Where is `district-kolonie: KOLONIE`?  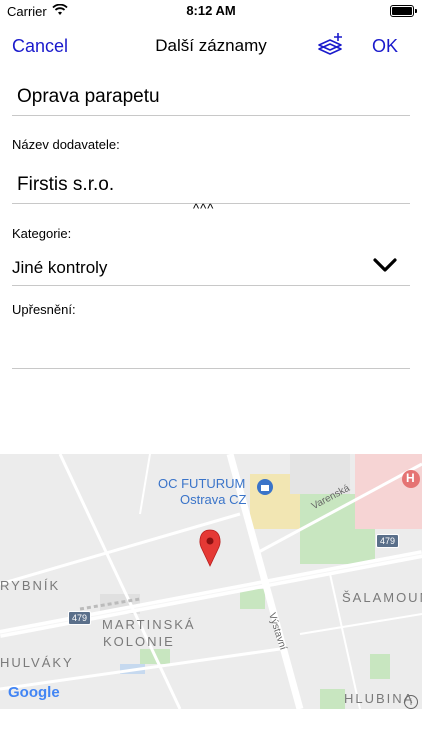 district-kolonie: KOLONIE is located at coordinates (139, 641).